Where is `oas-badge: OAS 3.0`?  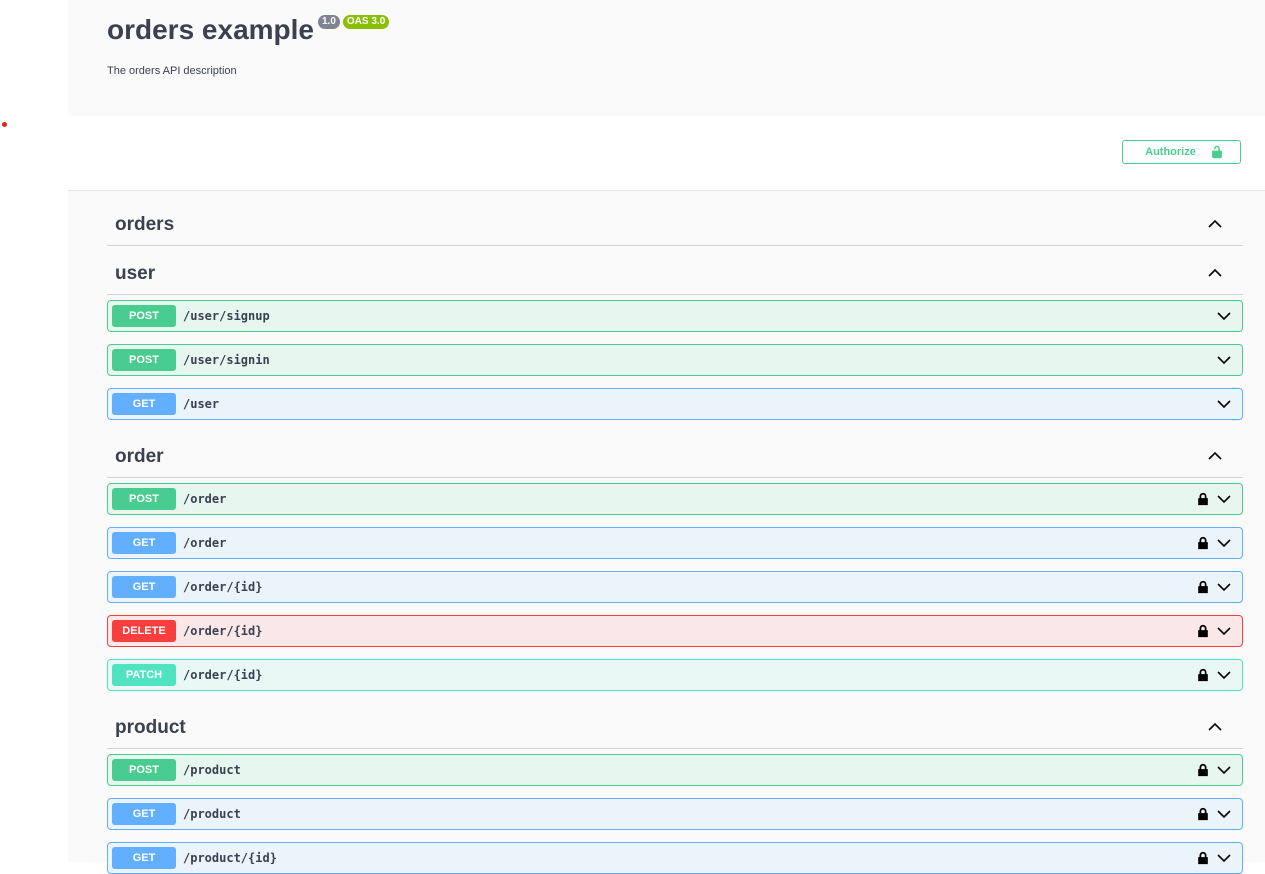 oas-badge: OAS 3.0 is located at coordinates (366, 22).